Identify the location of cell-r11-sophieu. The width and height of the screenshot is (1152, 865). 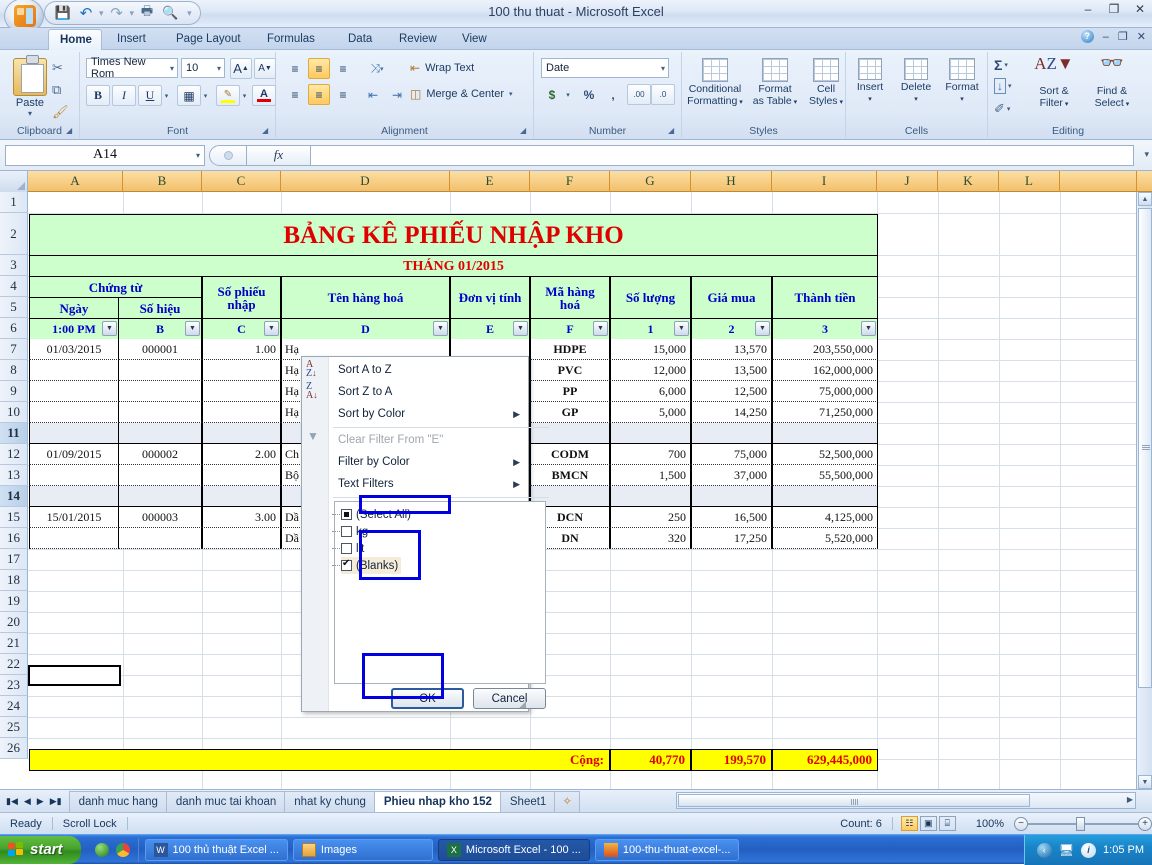
(241, 433).